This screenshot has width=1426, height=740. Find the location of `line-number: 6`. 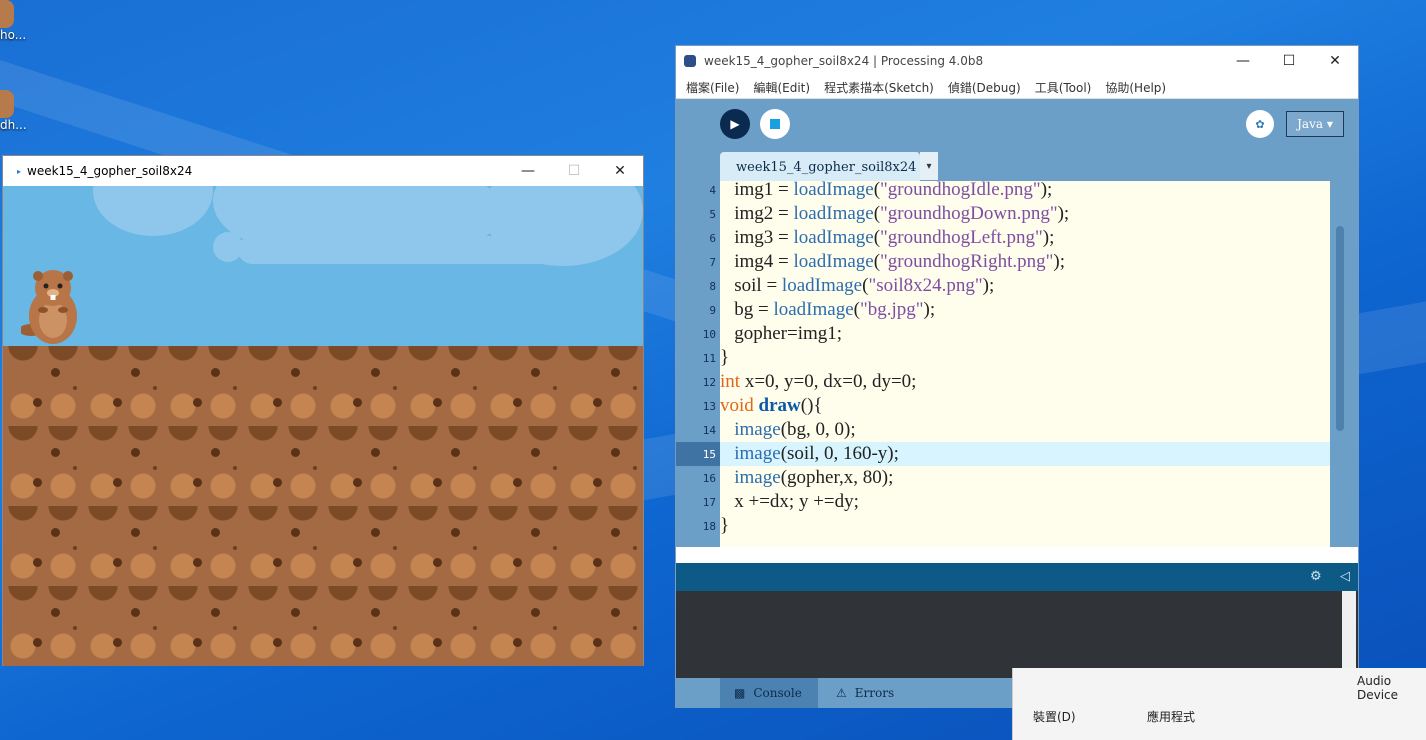

line-number: 6 is located at coordinates (712, 238).